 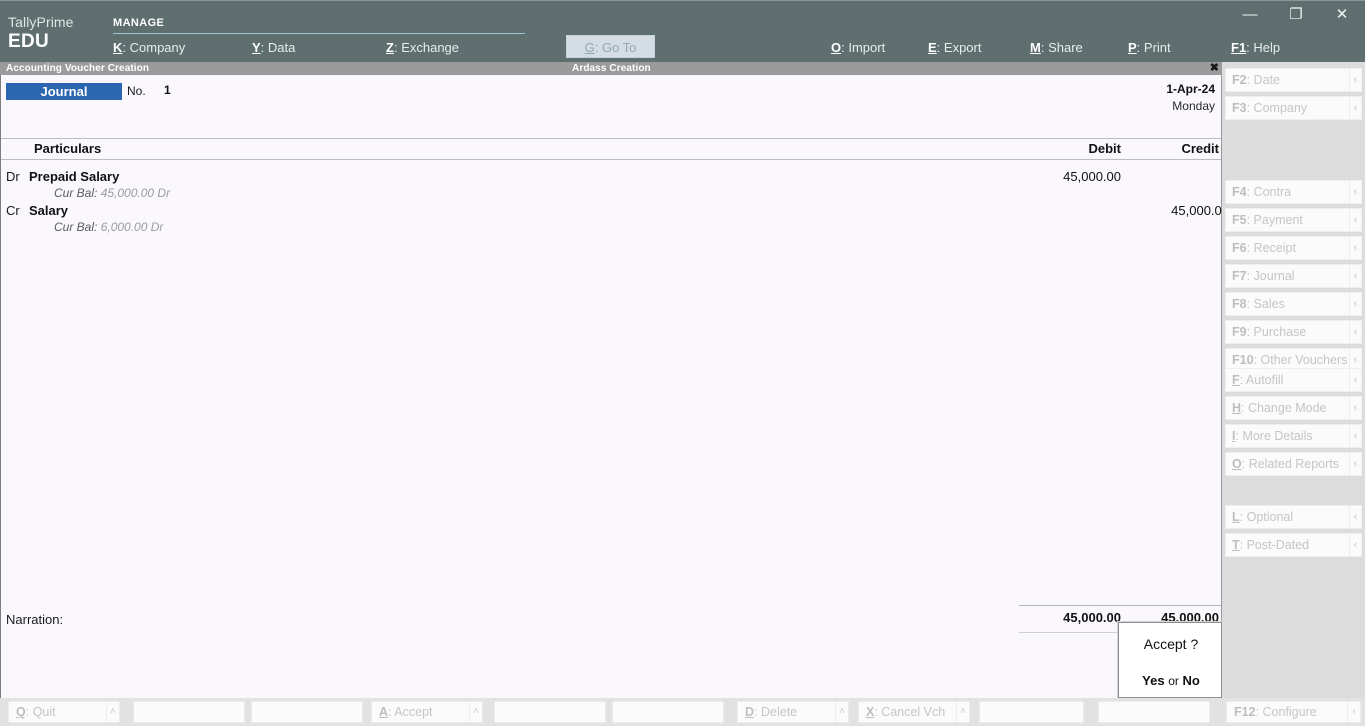 I want to click on sidebar-button-company: F3: Company ‹, so click(x=1293, y=108).